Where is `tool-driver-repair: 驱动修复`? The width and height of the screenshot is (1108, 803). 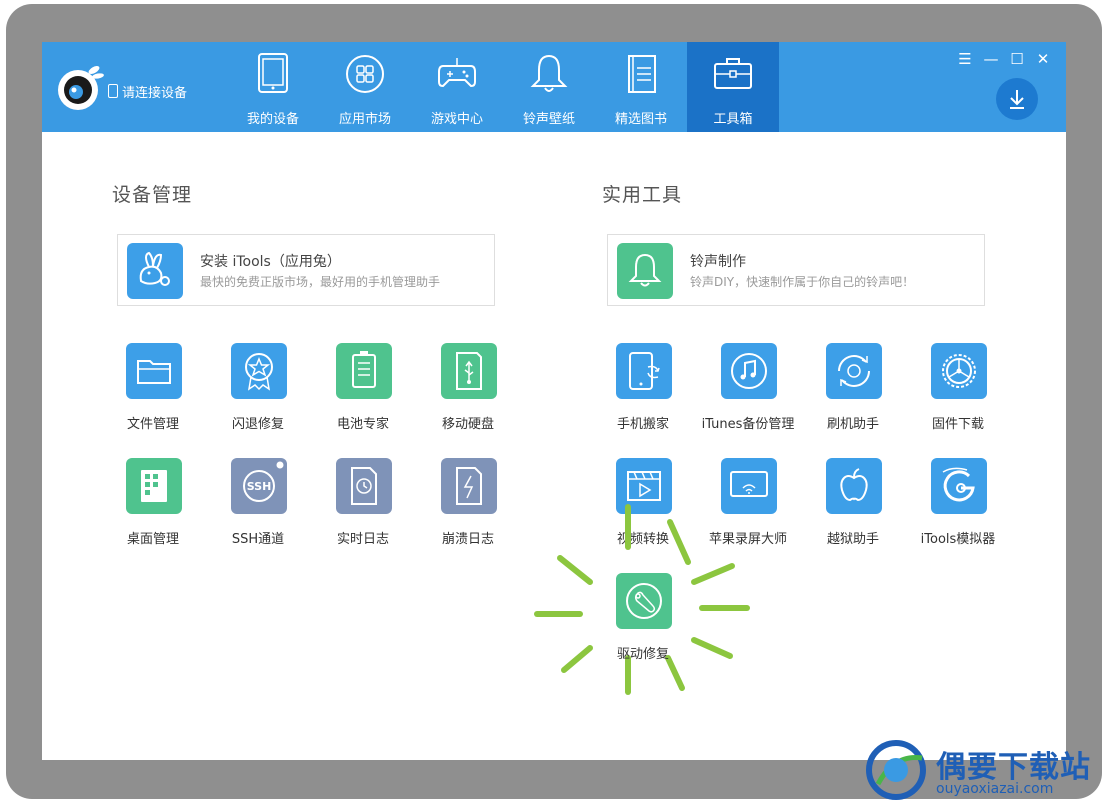 tool-driver-repair: 驱动修复 is located at coordinates (643, 623).